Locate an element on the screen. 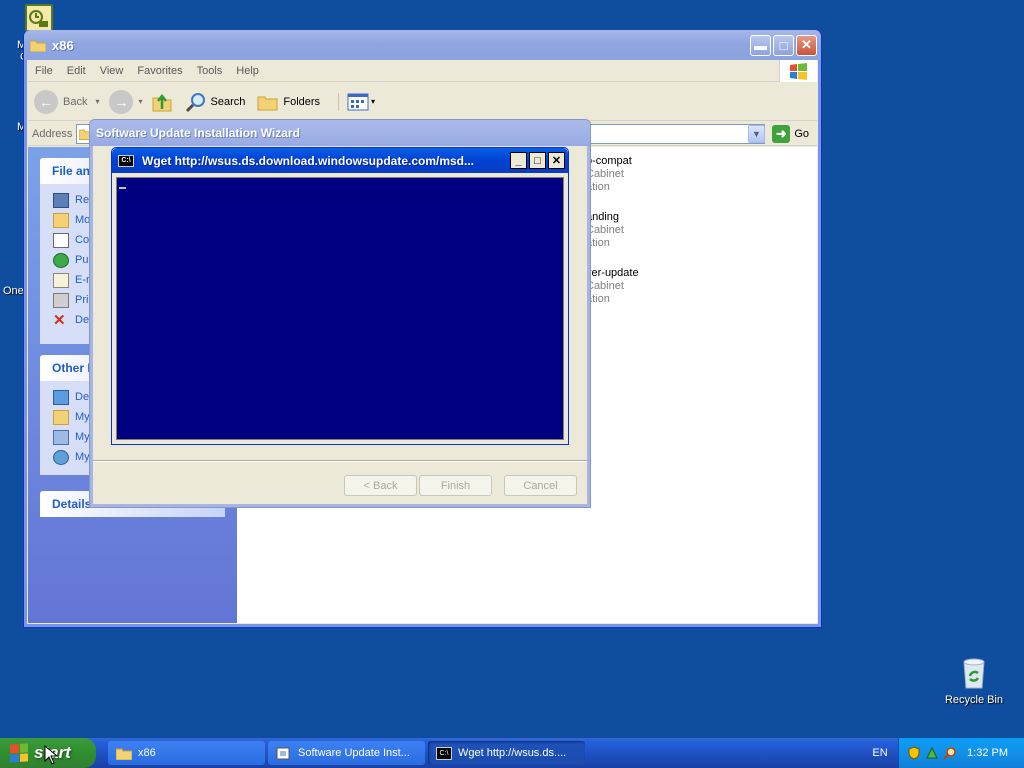 The width and height of the screenshot is (1024, 768). wizard-finish-button: Finish is located at coordinates (455, 485).